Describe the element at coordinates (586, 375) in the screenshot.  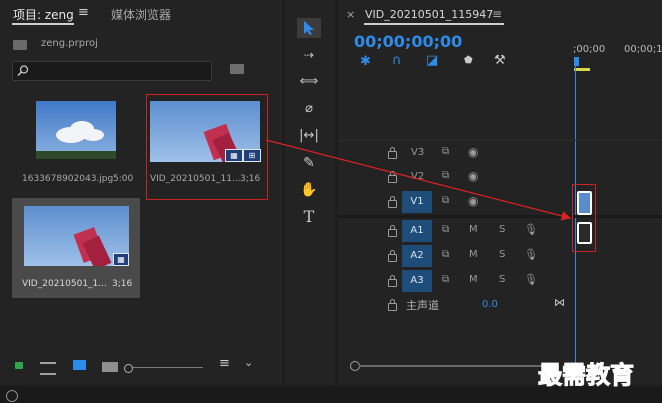
I see `watermark: 最需教育` at that location.